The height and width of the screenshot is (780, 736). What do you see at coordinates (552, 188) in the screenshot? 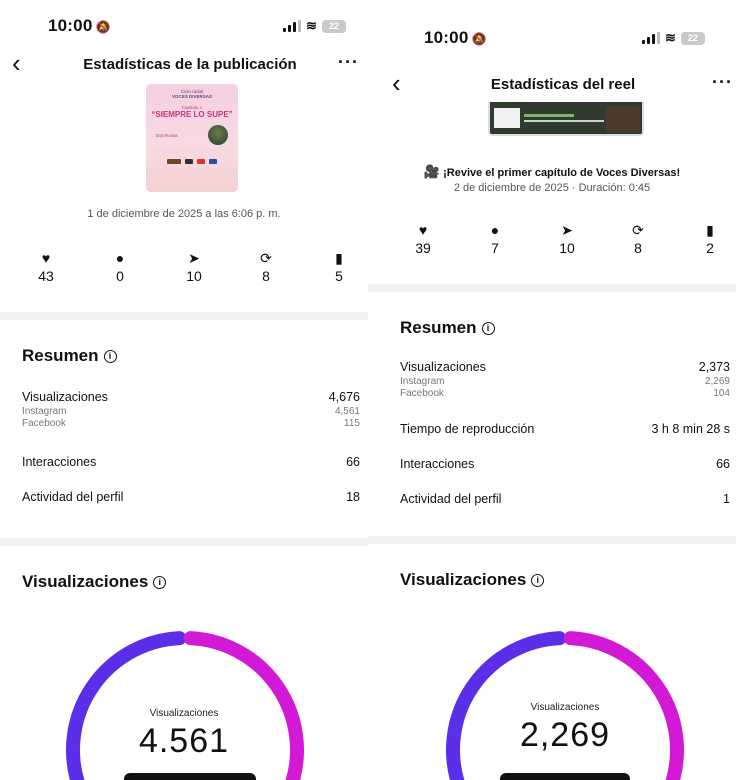
I see `reel-meta: 2 de diciembre de 2025 · Duración: 0:45` at bounding box center [552, 188].